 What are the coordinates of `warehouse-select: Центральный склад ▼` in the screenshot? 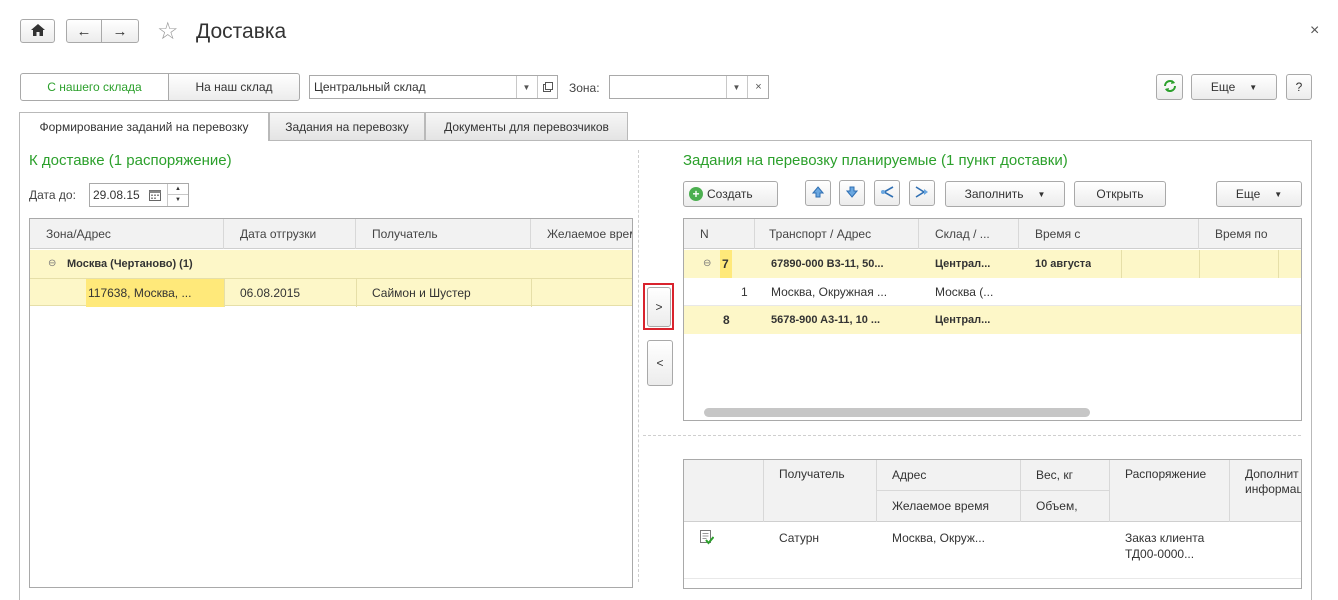 It's located at (433, 87).